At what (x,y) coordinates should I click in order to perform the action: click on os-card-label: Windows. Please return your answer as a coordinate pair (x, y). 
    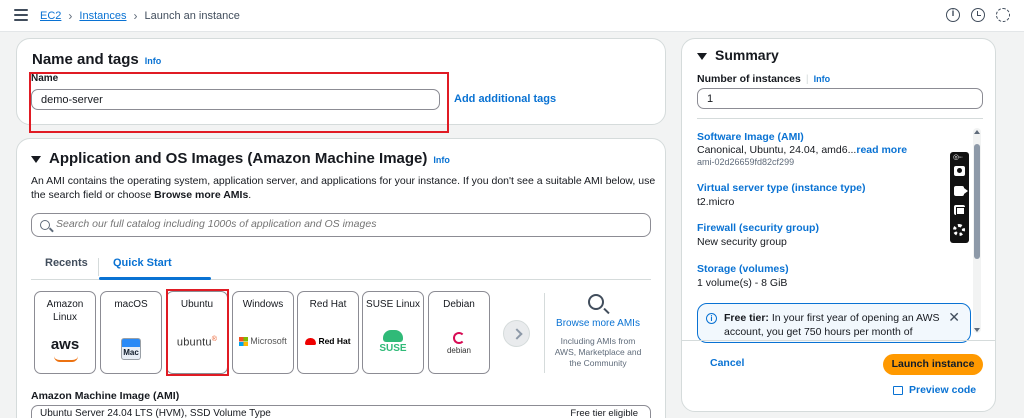
    Looking at the image, I should click on (263, 304).